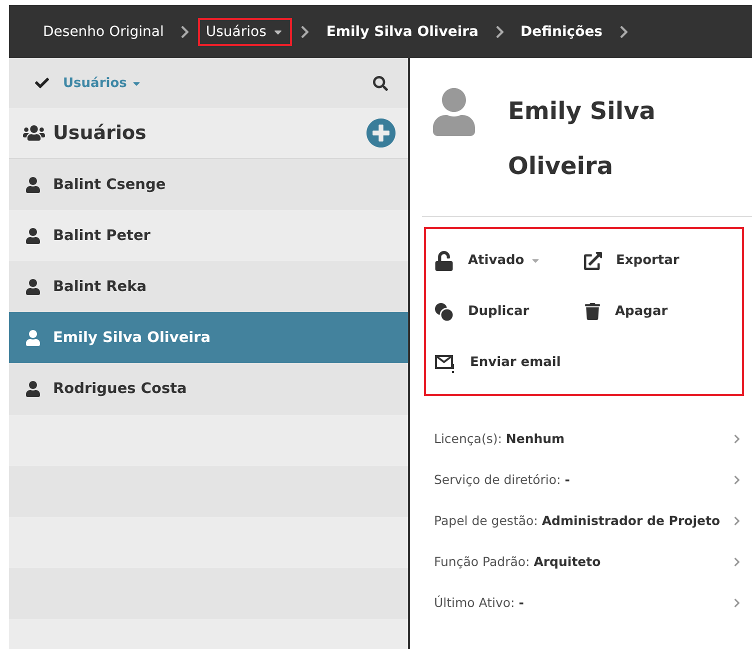  What do you see at coordinates (502, 480) in the screenshot?
I see `property-text: Serviço de diretório: -` at bounding box center [502, 480].